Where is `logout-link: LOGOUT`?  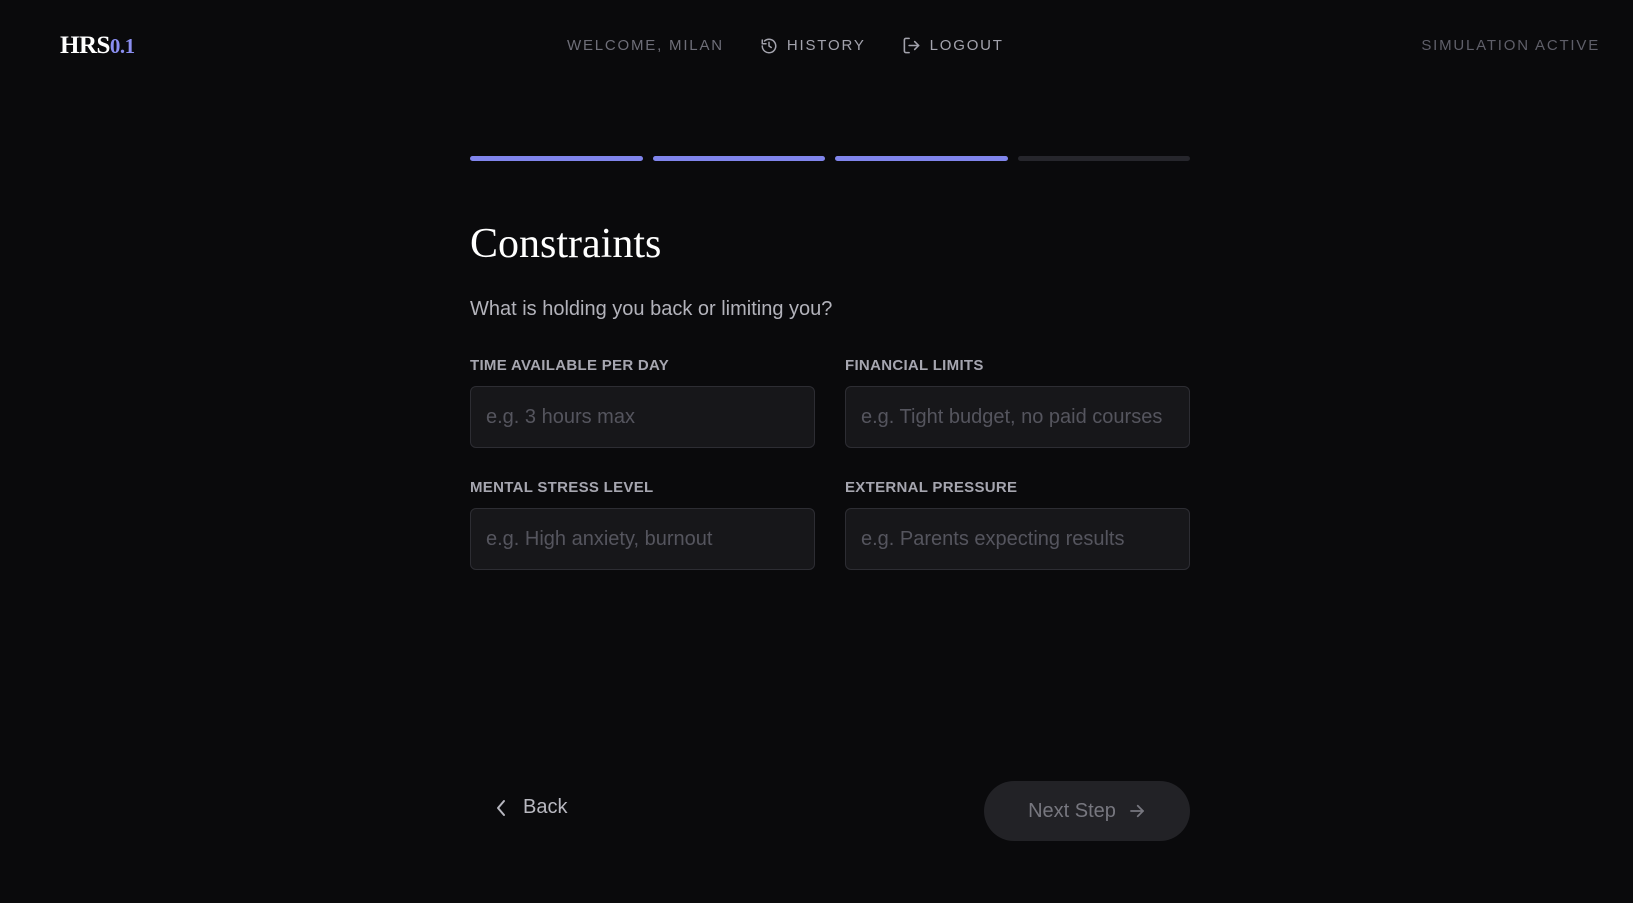 logout-link: LOGOUT is located at coordinates (953, 45).